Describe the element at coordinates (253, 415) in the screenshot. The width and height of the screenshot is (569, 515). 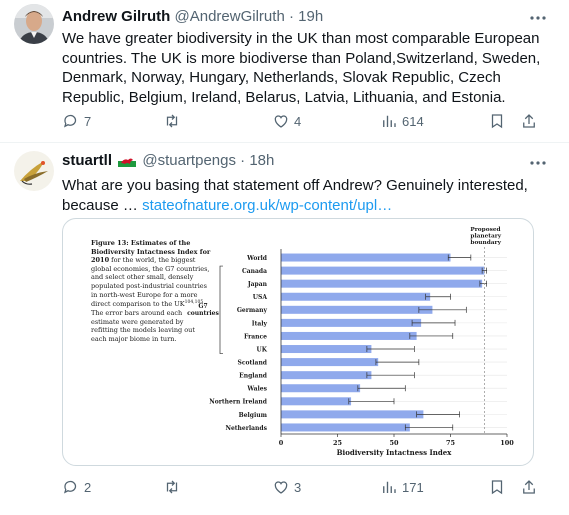
I see `category-label: Belgium` at that location.